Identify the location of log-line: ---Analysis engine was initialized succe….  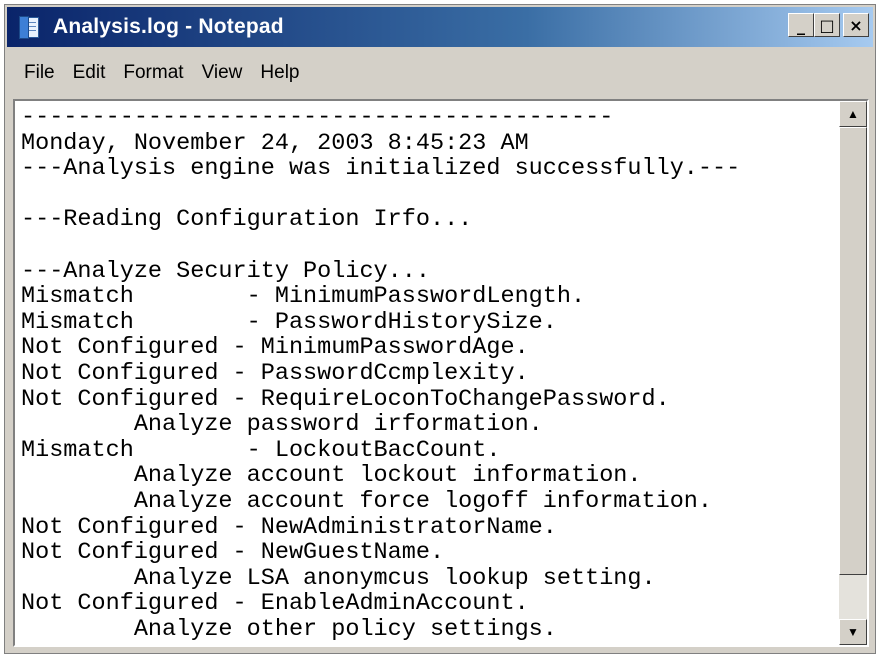
(381, 169).